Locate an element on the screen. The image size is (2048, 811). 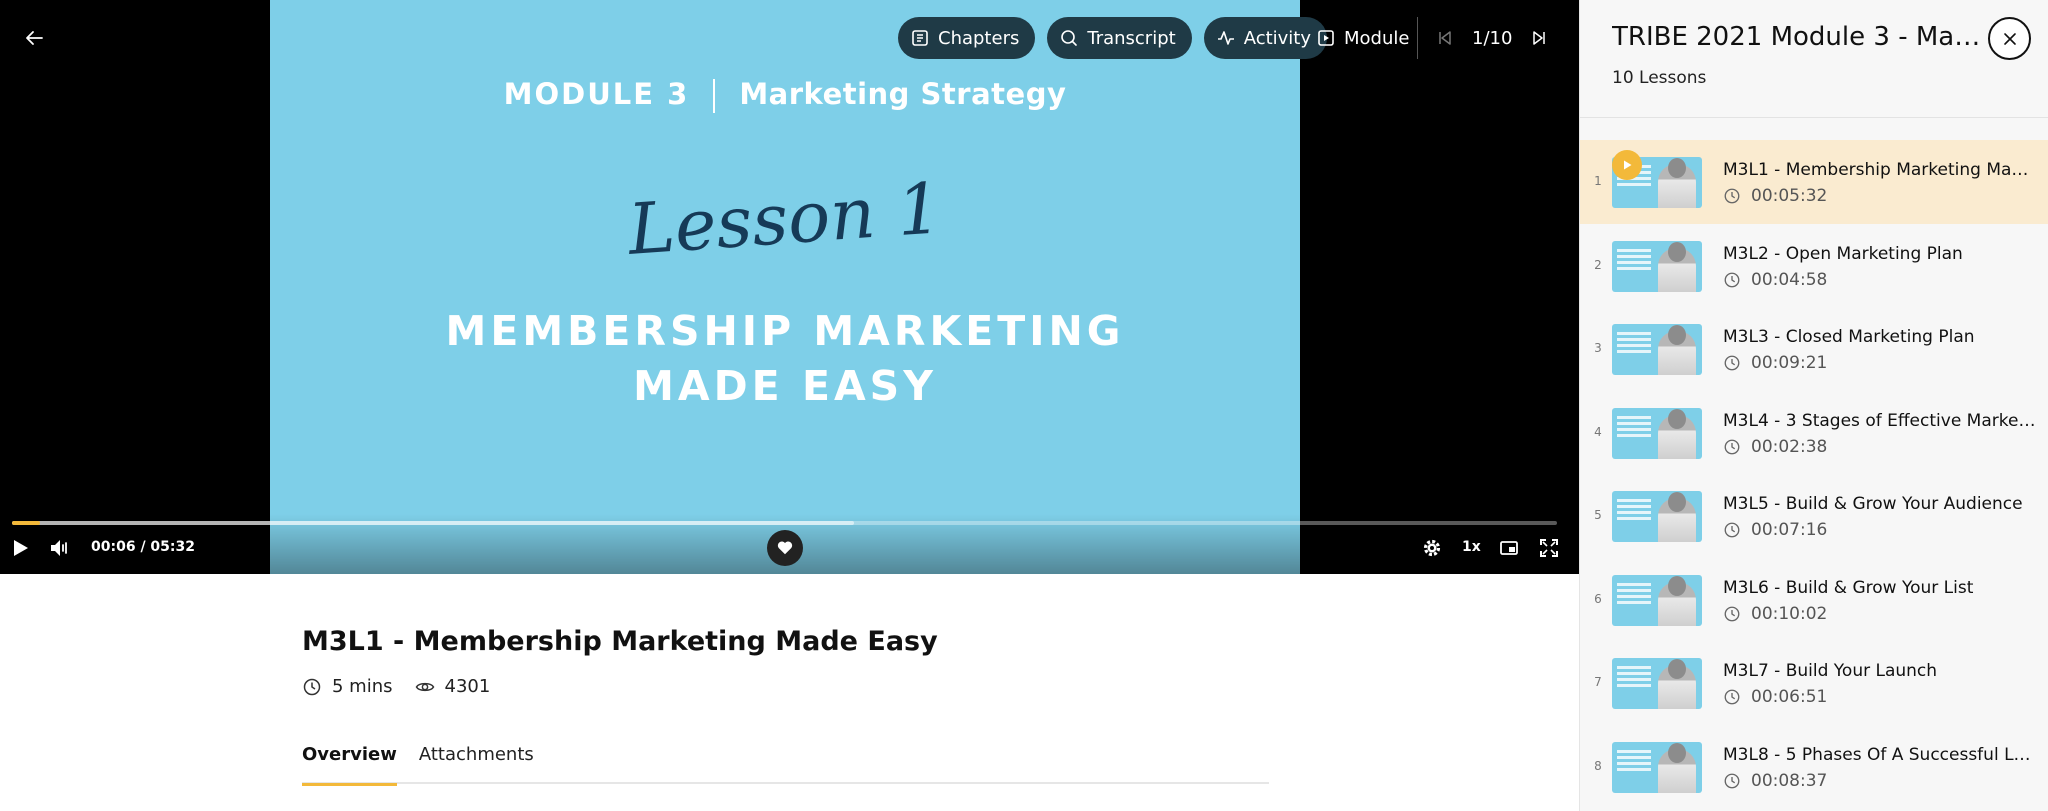
fullscreen-button is located at coordinates (1549, 548).